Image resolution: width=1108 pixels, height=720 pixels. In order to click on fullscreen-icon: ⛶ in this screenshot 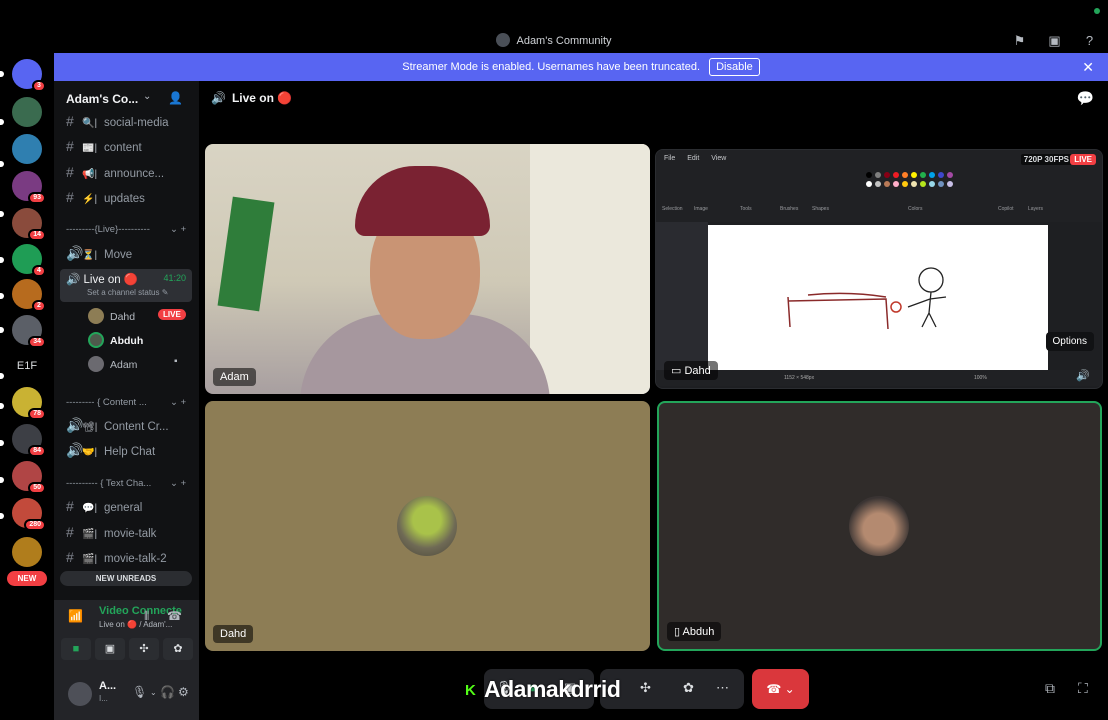, I will do `click(1083, 688)`.